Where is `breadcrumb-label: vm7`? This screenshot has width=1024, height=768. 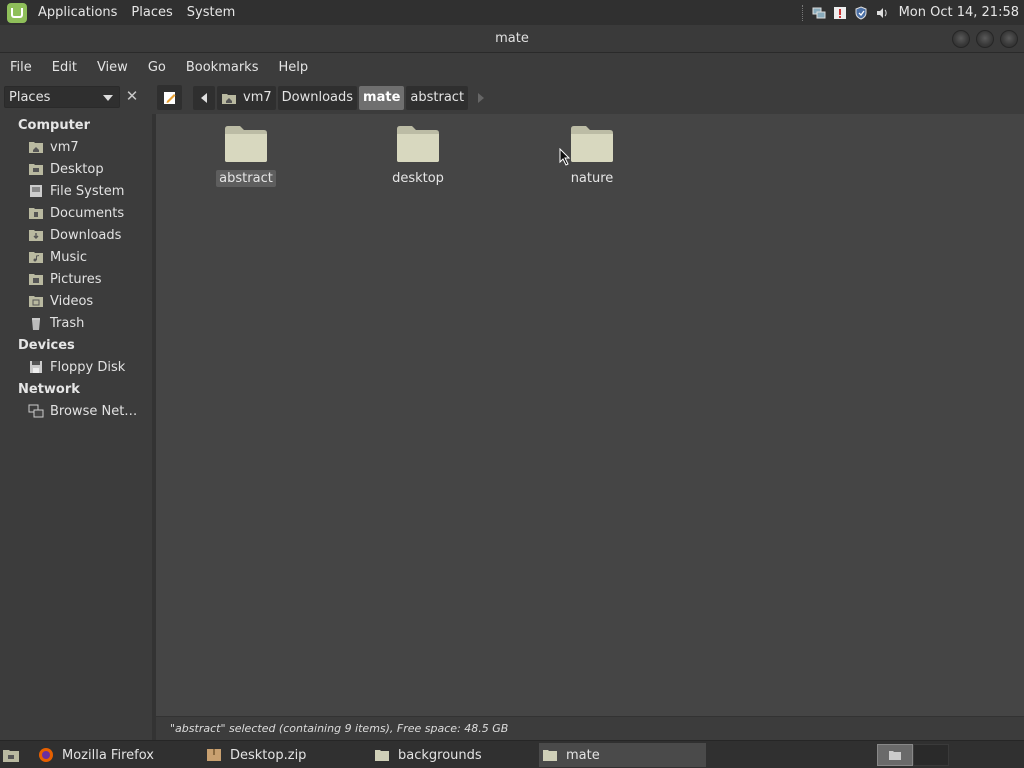 breadcrumb-label: vm7 is located at coordinates (257, 97).